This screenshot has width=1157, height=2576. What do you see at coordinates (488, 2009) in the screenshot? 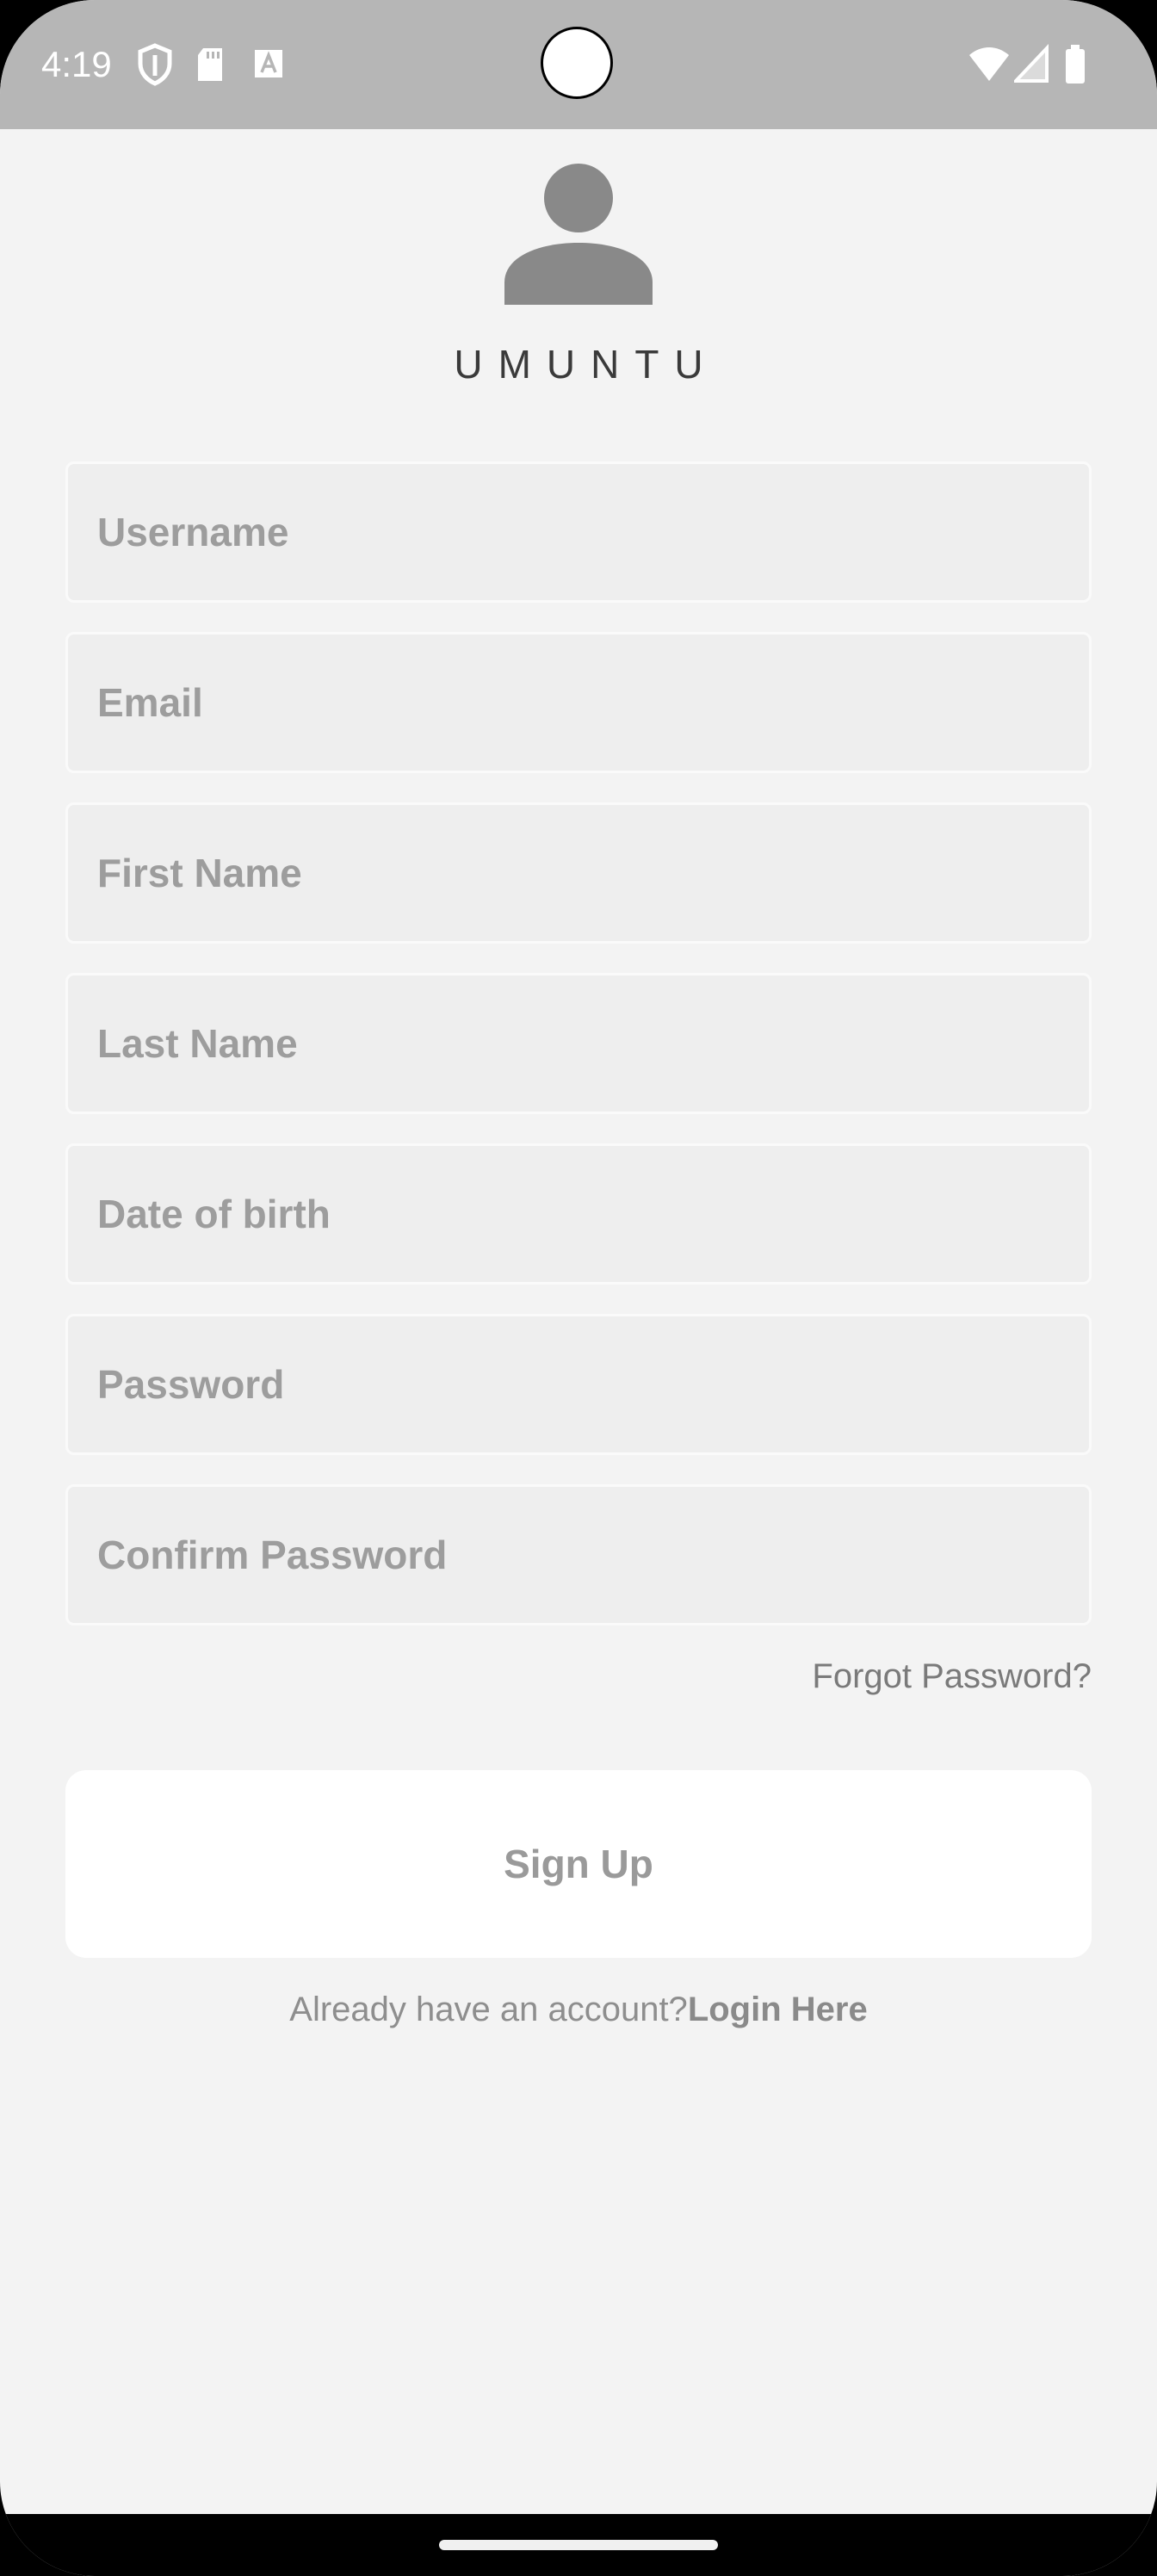
I see `login-prompt-text: Already have an account?` at bounding box center [488, 2009].